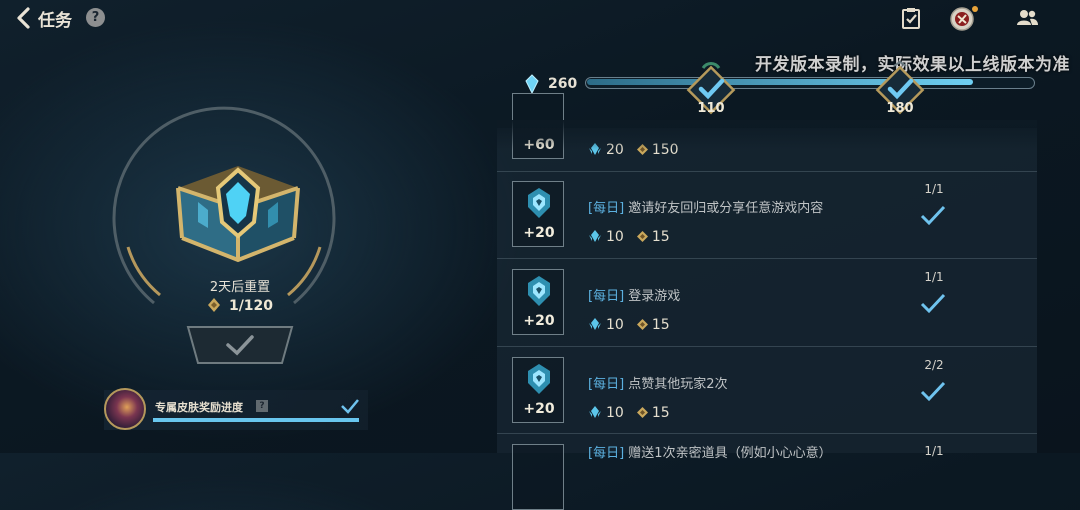  I want to click on reset-countdown: 2天后重置, so click(240, 287).